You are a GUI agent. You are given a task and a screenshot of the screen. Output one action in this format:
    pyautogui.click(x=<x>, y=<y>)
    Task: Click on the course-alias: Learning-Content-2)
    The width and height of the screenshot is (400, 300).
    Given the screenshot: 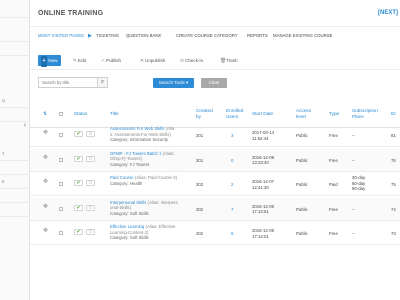 What is the action you would take?
    pyautogui.click(x=129, y=232)
    